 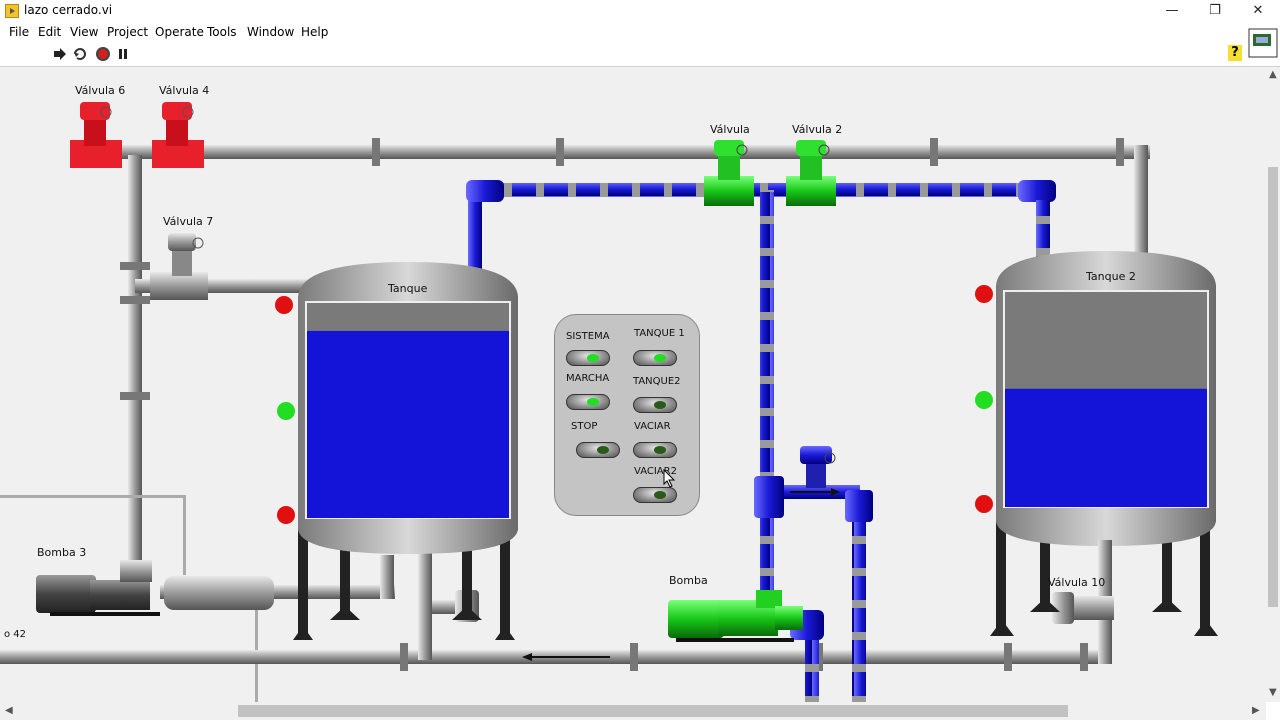 I want to click on scroll-left-icon: ◀, so click(x=9, y=710).